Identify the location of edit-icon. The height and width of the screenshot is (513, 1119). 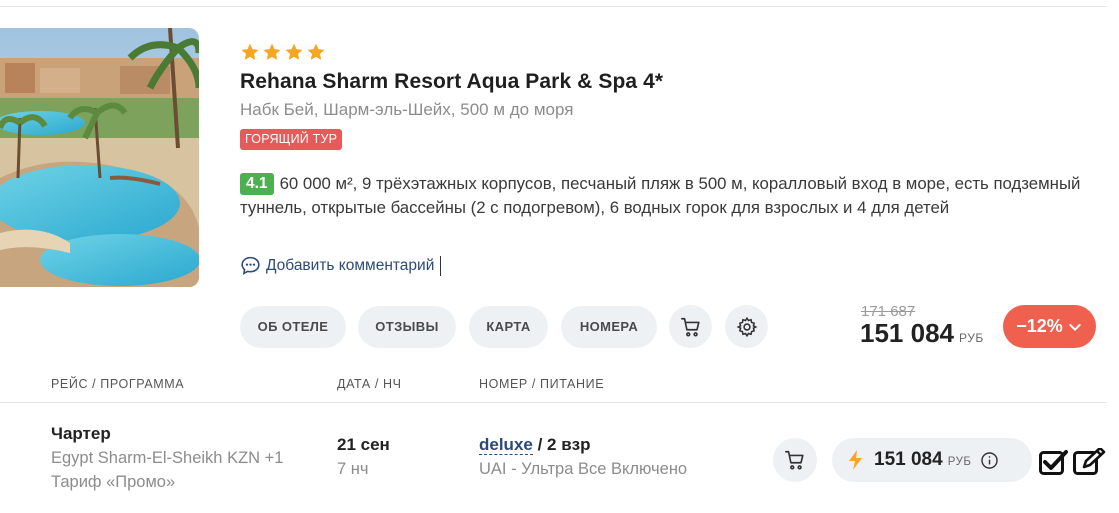
(1090, 462).